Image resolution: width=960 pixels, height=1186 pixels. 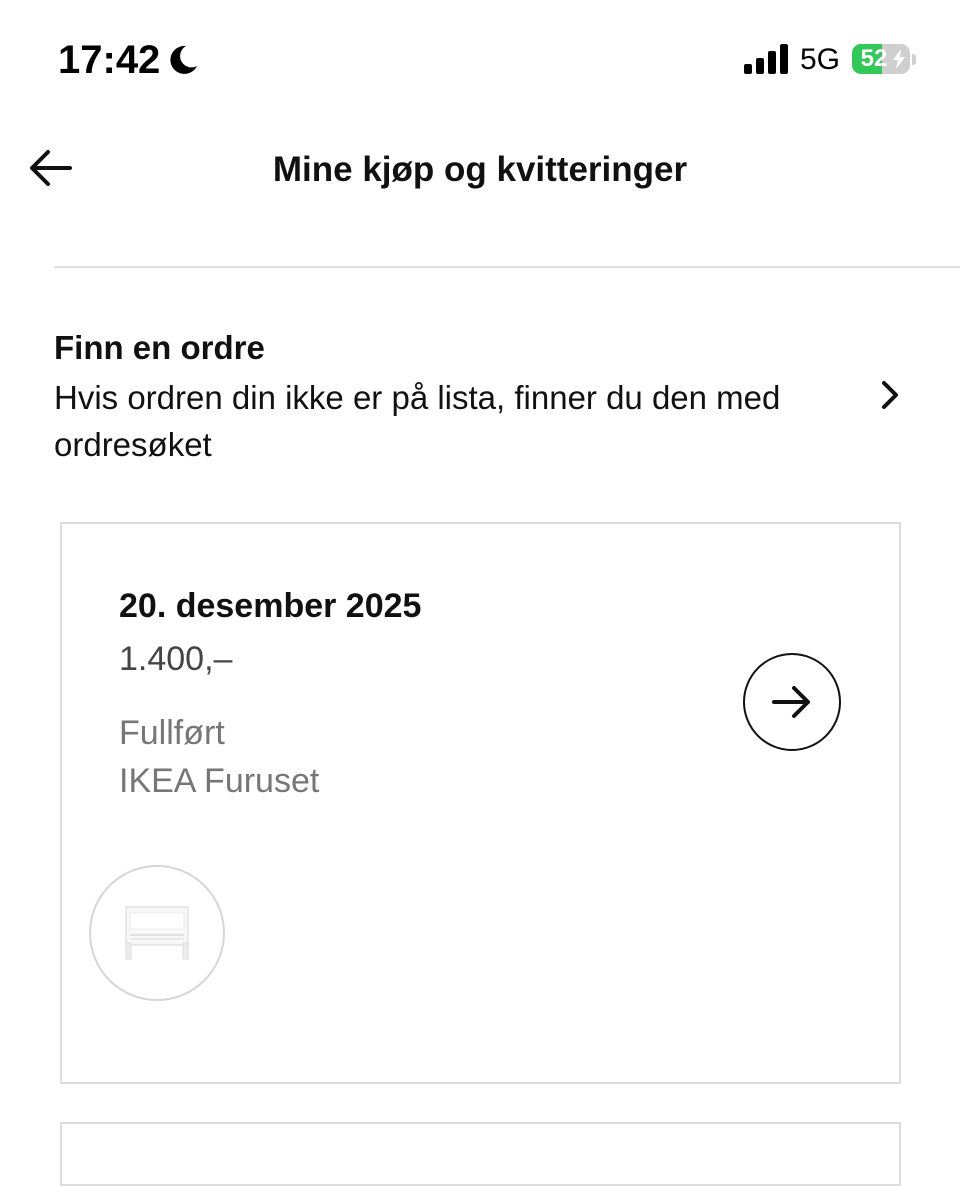 What do you see at coordinates (766, 59) in the screenshot?
I see `signal-icon` at bounding box center [766, 59].